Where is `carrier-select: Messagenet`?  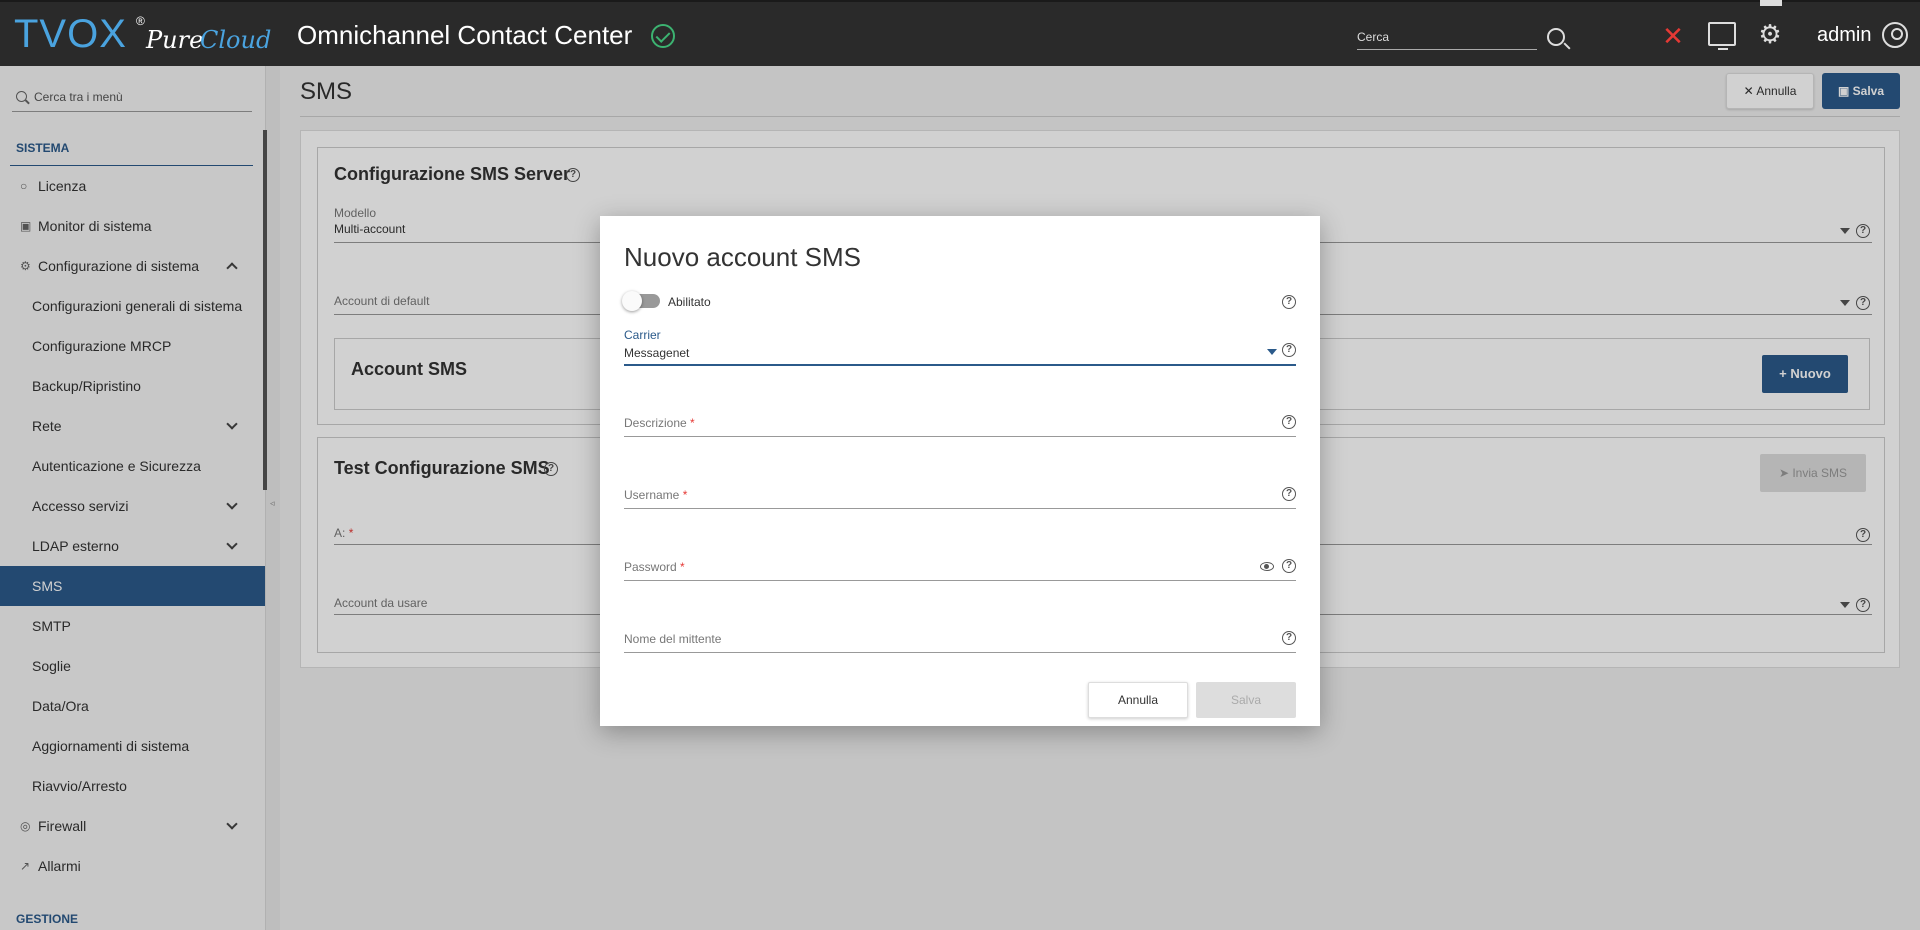 carrier-select: Messagenet is located at coordinates (656, 353).